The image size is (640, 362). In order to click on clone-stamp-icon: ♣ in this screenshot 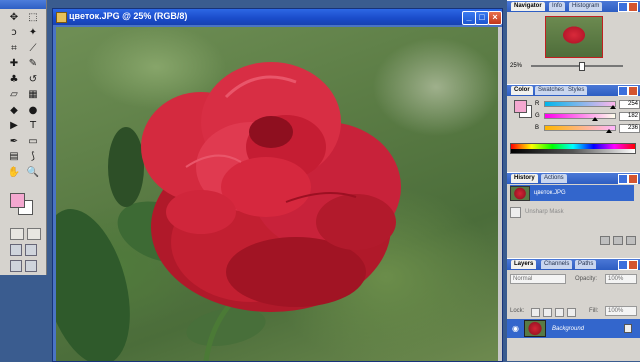, I will do `click(14, 79)`.